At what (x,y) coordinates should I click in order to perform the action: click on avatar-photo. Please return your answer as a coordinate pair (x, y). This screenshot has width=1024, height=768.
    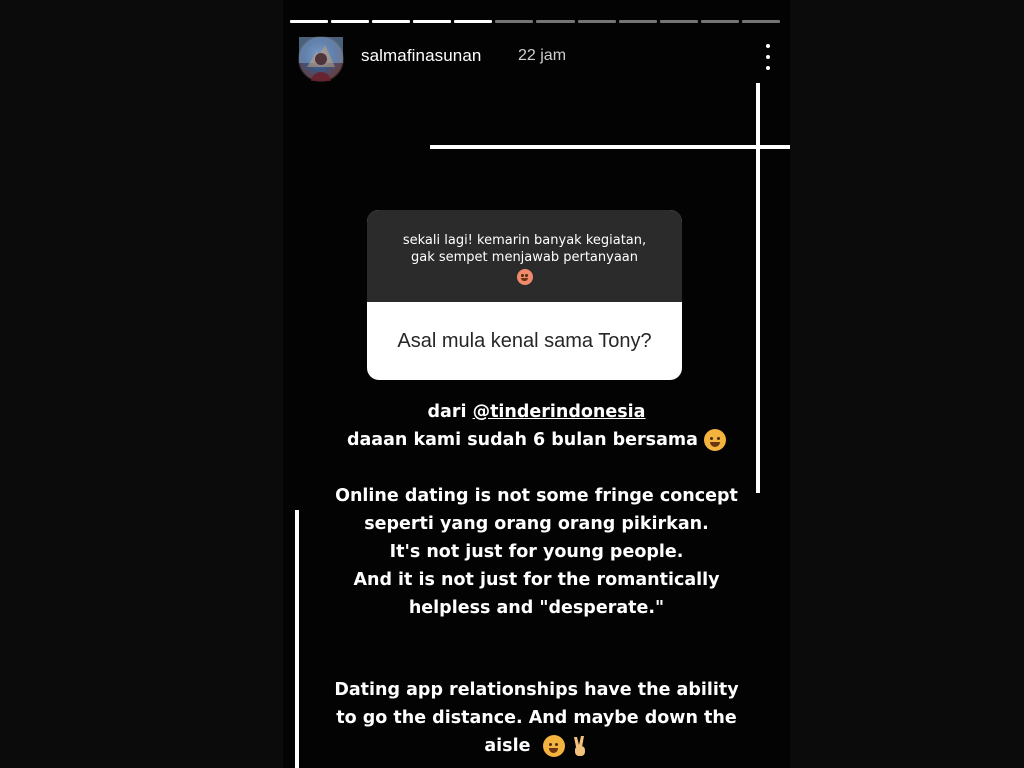
    Looking at the image, I should click on (321, 59).